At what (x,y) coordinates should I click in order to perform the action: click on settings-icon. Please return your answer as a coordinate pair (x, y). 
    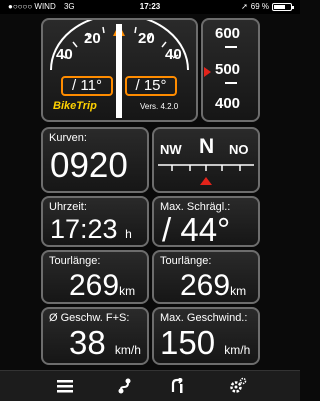
    Looking at the image, I should click on (238, 385).